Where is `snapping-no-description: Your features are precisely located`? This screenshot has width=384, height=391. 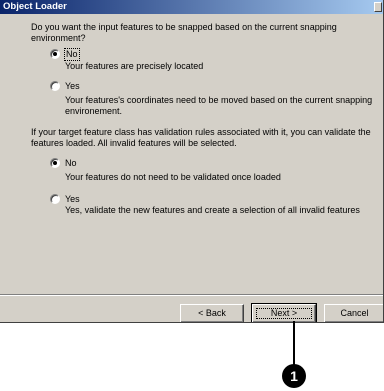
snapping-no-description: Your features are precisely located is located at coordinates (134, 66).